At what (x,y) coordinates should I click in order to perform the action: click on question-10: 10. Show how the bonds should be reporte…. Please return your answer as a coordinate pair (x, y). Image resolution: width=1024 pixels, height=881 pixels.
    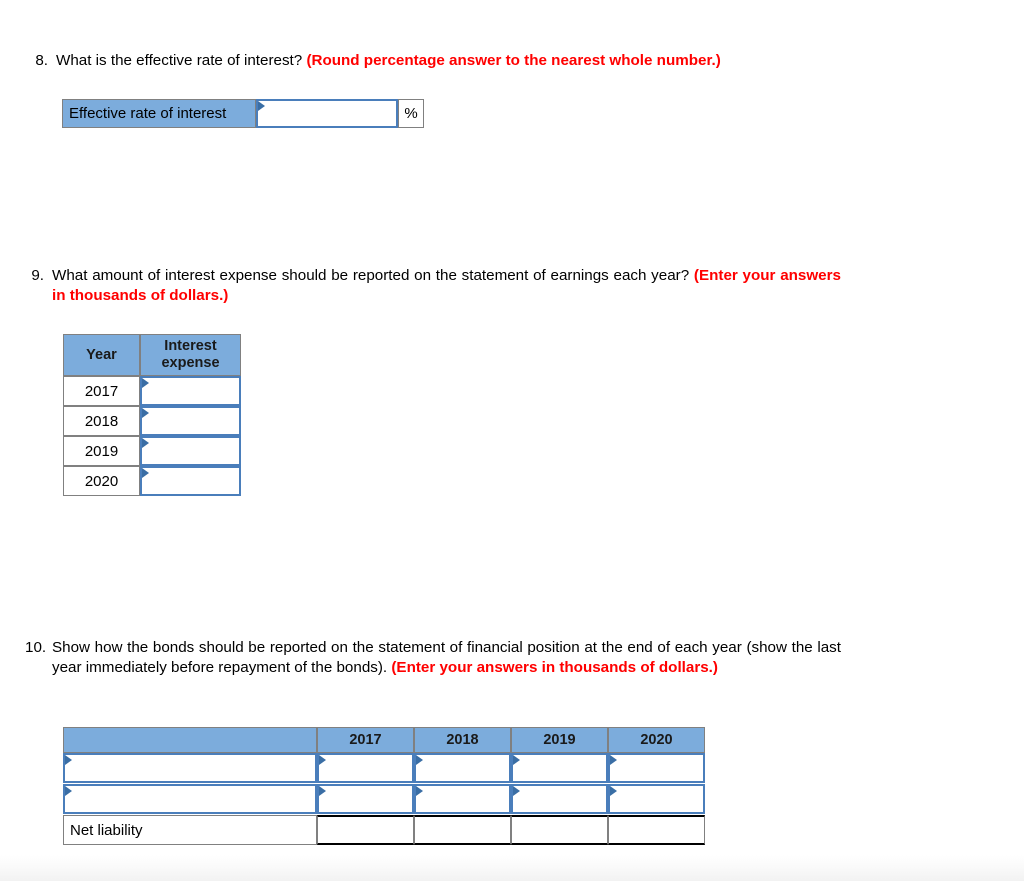
    Looking at the image, I should click on (433, 658).